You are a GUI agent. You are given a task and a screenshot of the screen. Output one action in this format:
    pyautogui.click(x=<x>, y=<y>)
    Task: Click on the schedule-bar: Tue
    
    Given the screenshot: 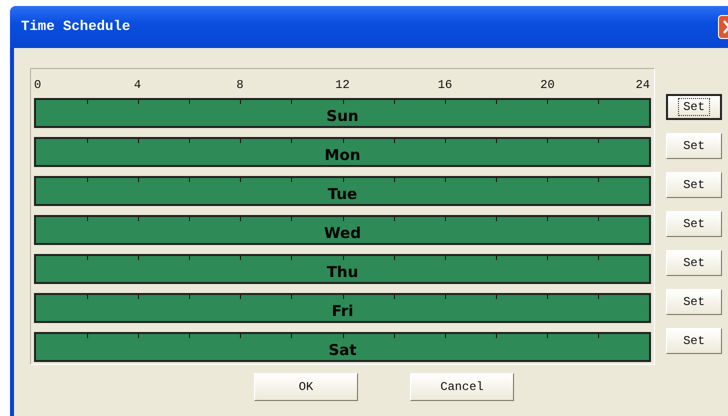 What is the action you would take?
    pyautogui.click(x=342, y=191)
    